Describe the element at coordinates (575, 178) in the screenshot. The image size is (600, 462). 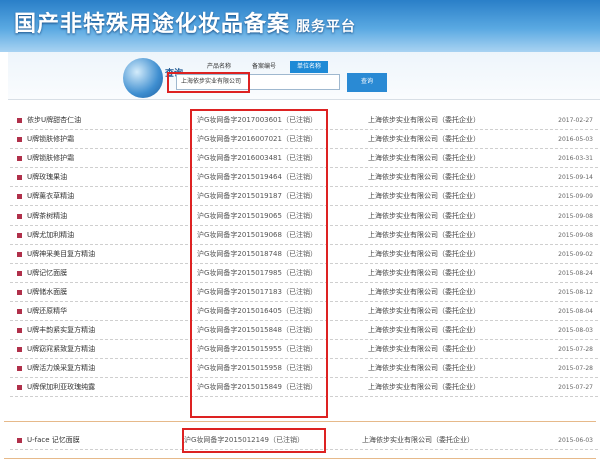
I see `date: 2015-09-14` at that location.